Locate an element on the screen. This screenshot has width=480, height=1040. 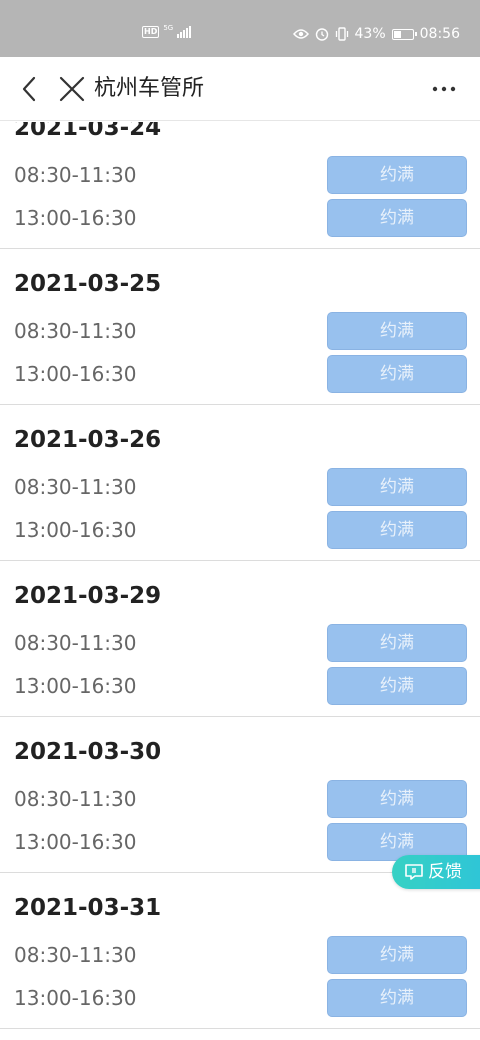
status-right: 43% 08:56 is located at coordinates (376, 34).